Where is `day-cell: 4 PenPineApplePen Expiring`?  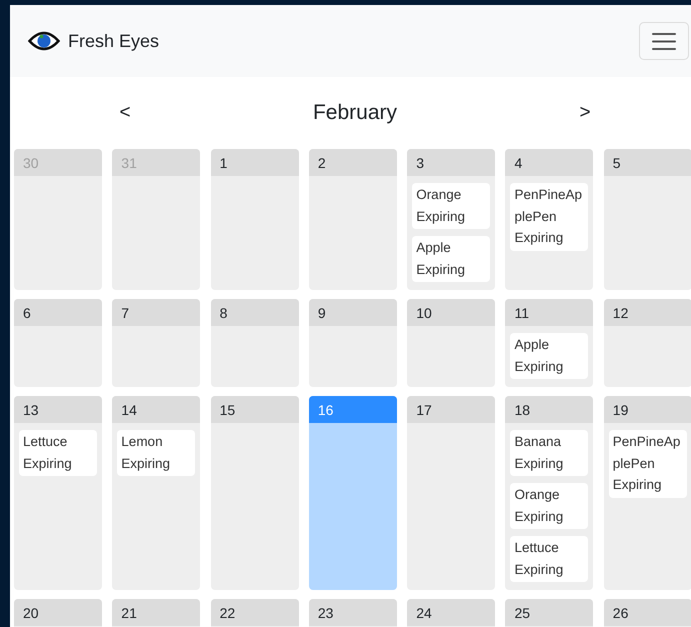
day-cell: 4 PenPineApplePen Expiring is located at coordinates (549, 219).